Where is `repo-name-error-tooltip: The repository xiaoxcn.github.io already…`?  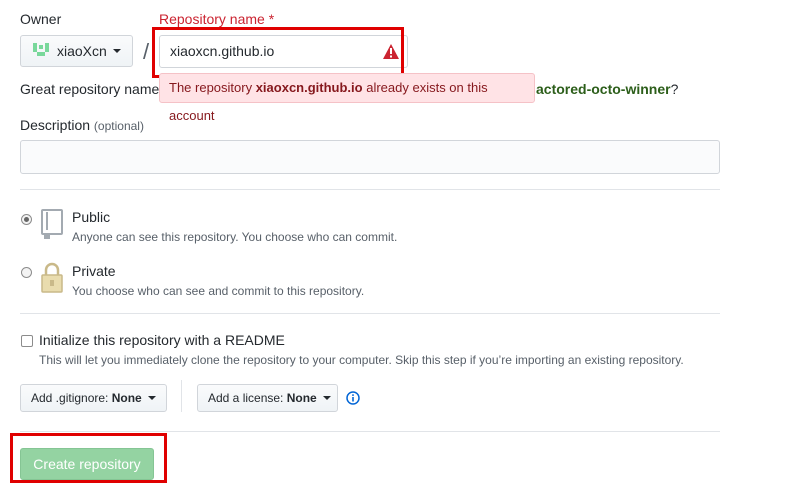
repo-name-error-tooltip: The repository xiaoxcn.github.io already… is located at coordinates (347, 98).